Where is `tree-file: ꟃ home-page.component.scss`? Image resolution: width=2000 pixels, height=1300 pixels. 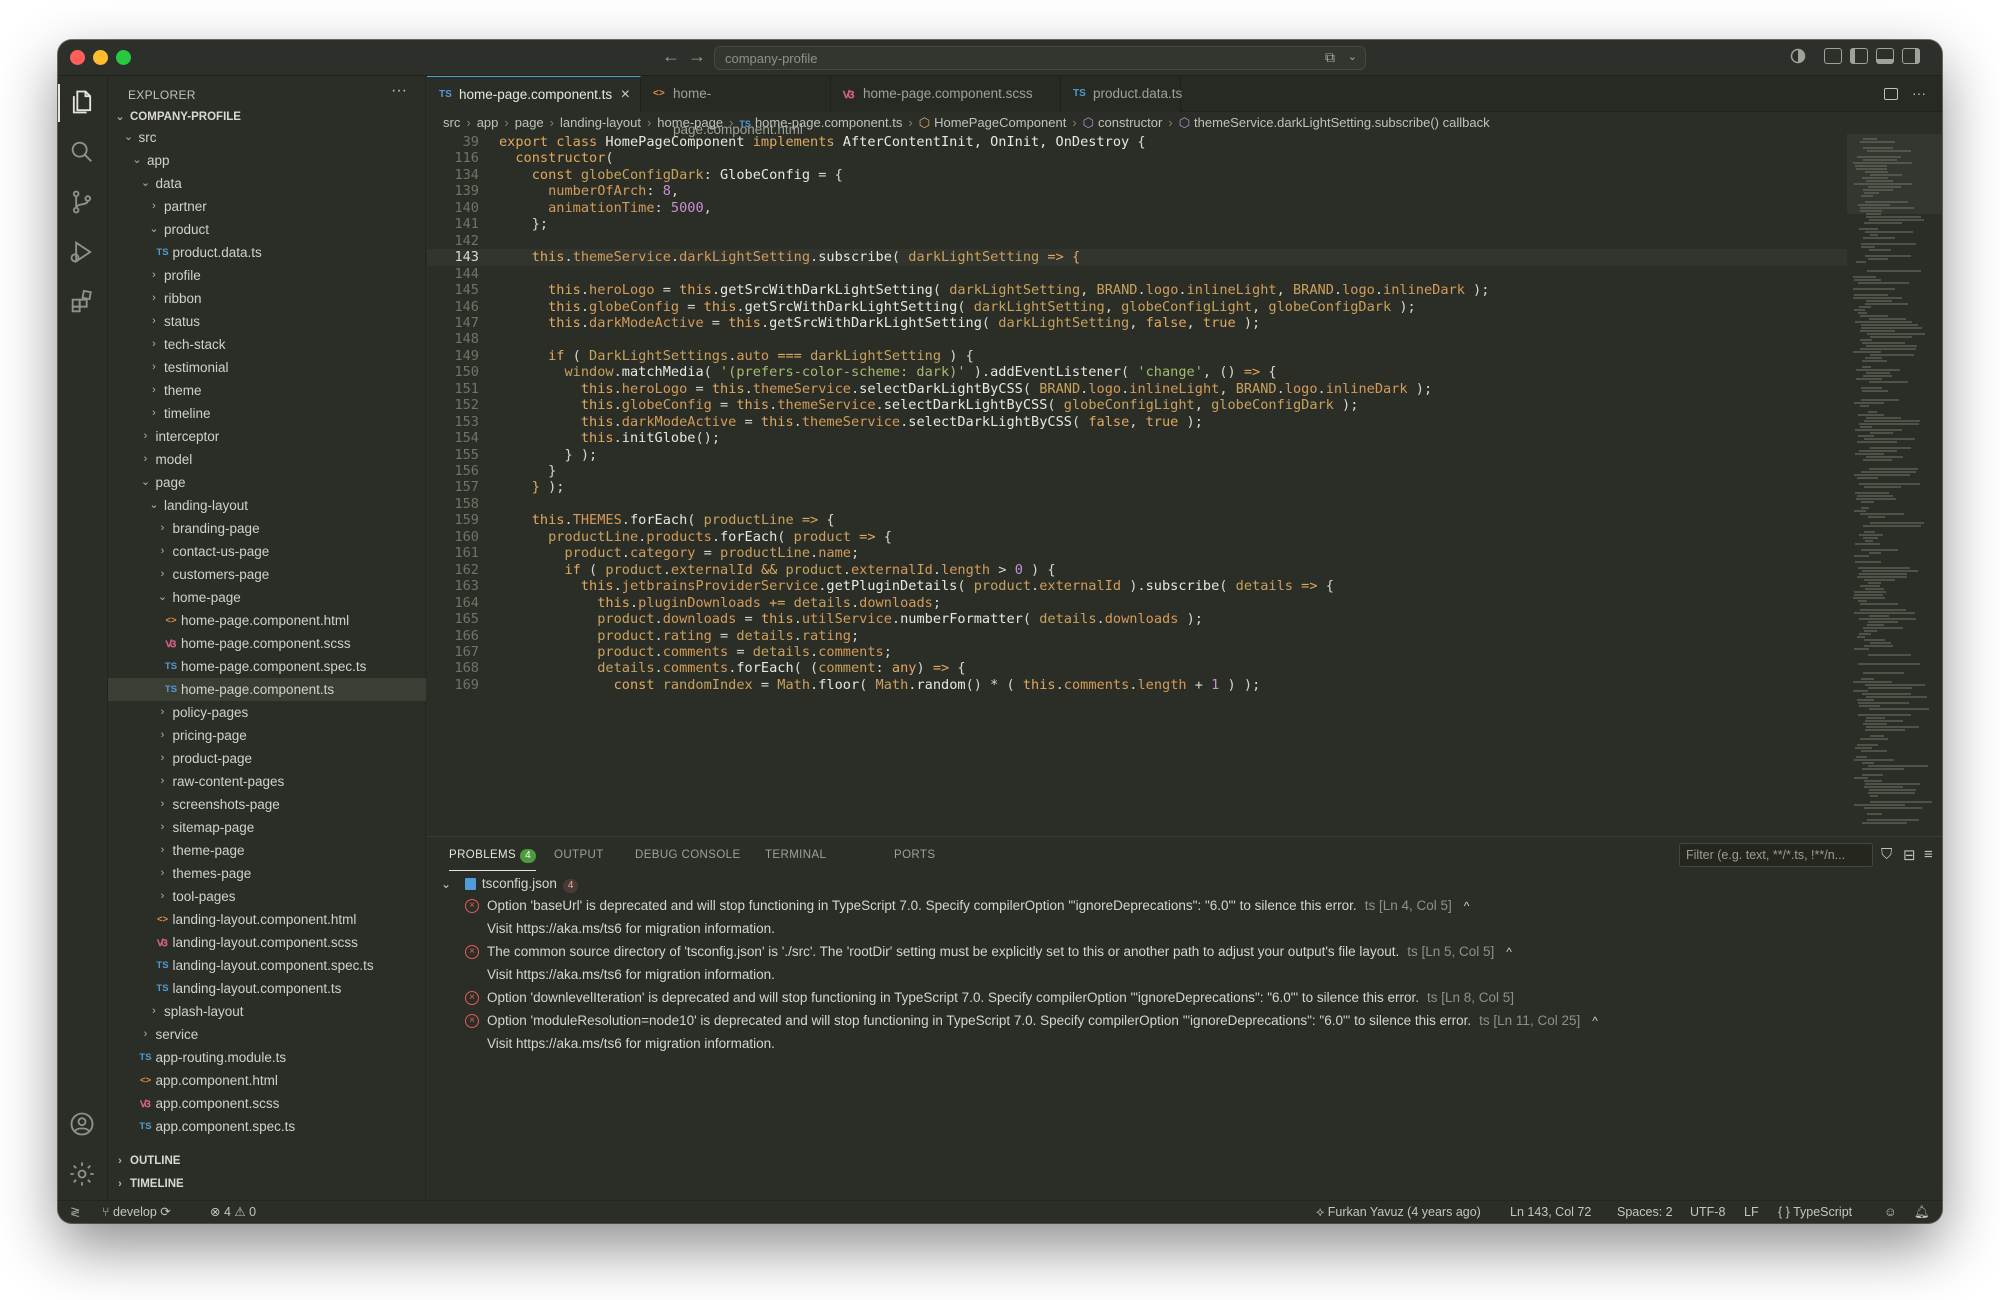 tree-file: ꟃ home-page.component.scss is located at coordinates (267, 643).